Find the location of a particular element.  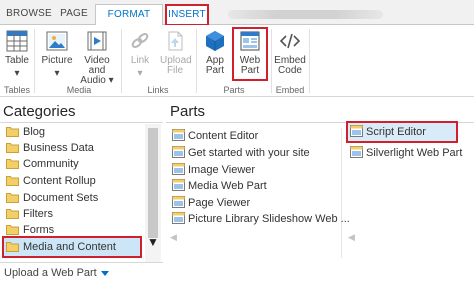

app-part-button: App Part is located at coordinates (215, 52).